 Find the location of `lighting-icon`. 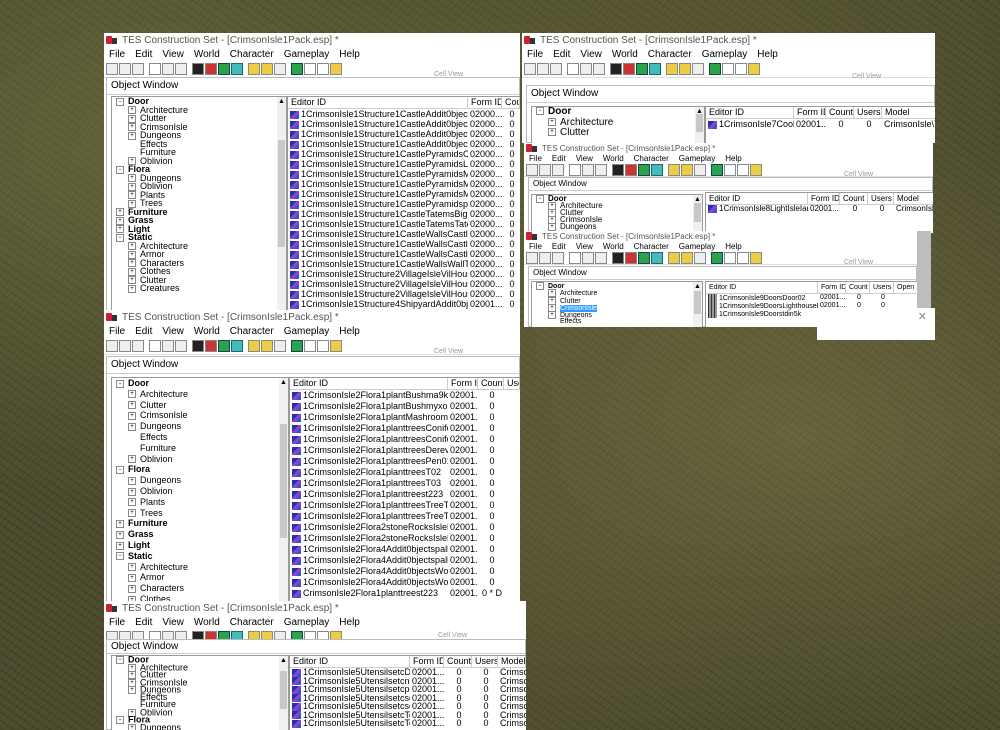

lighting-icon is located at coordinates (672, 69).